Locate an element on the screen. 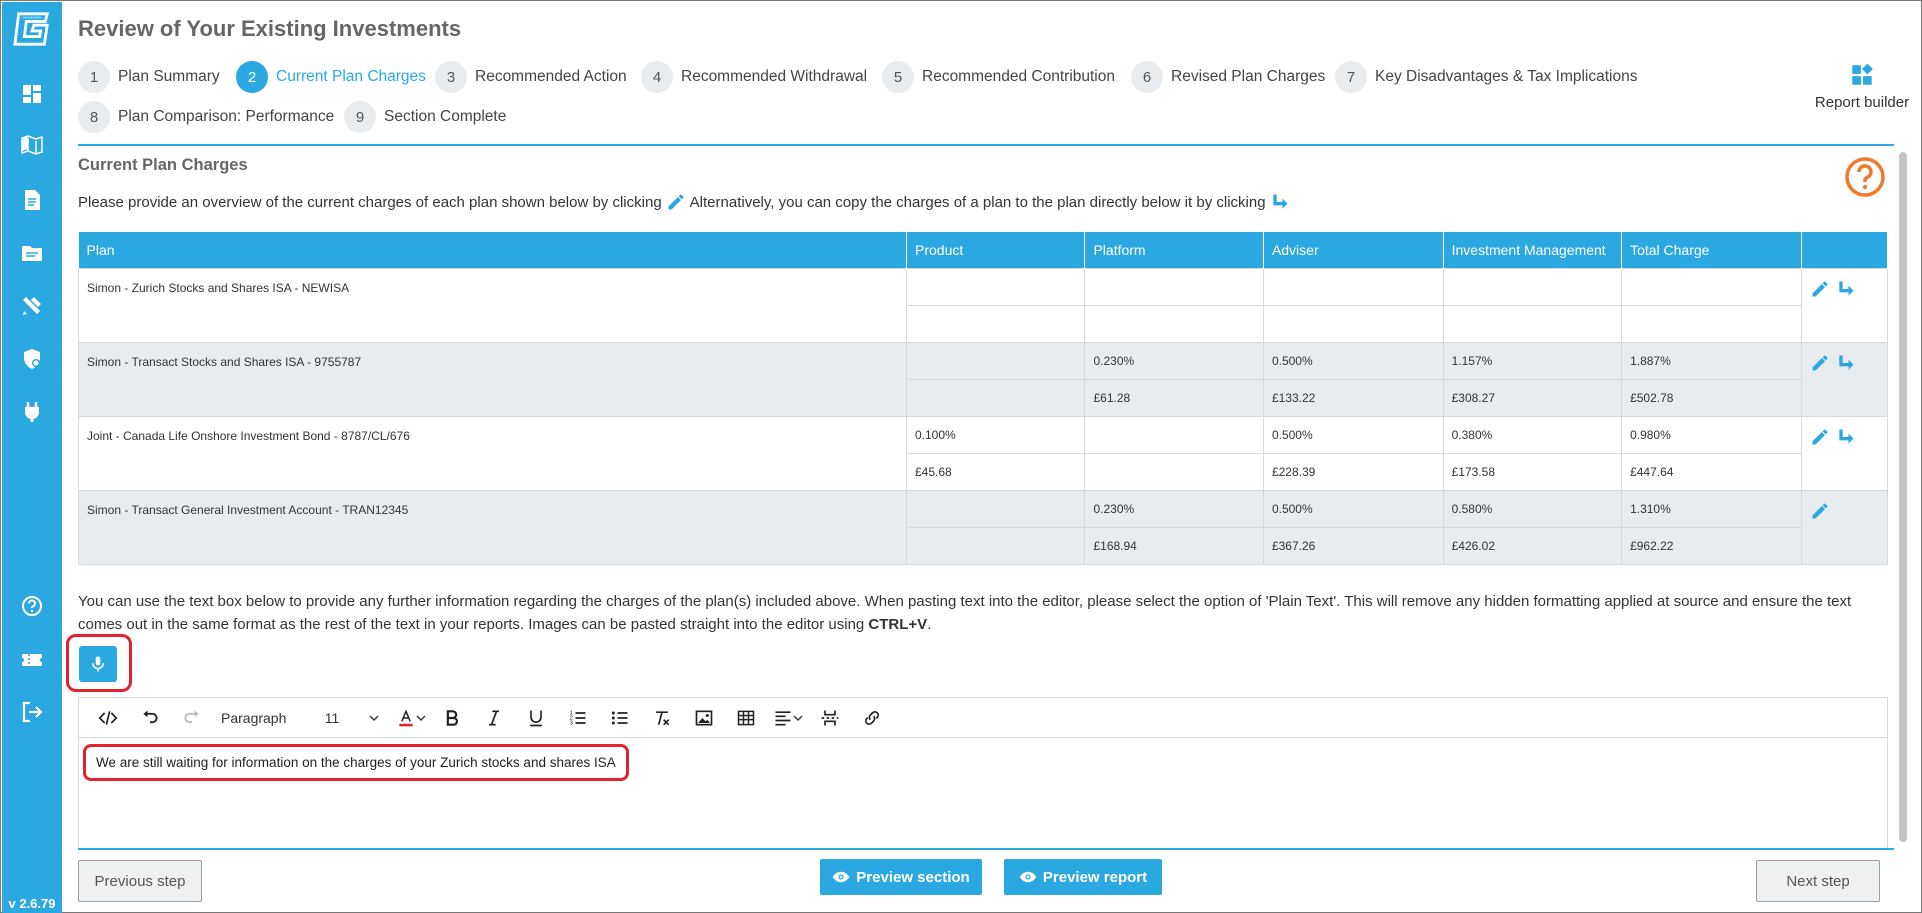 The width and height of the screenshot is (1922, 913). previous-step-button: Previous step is located at coordinates (140, 881).